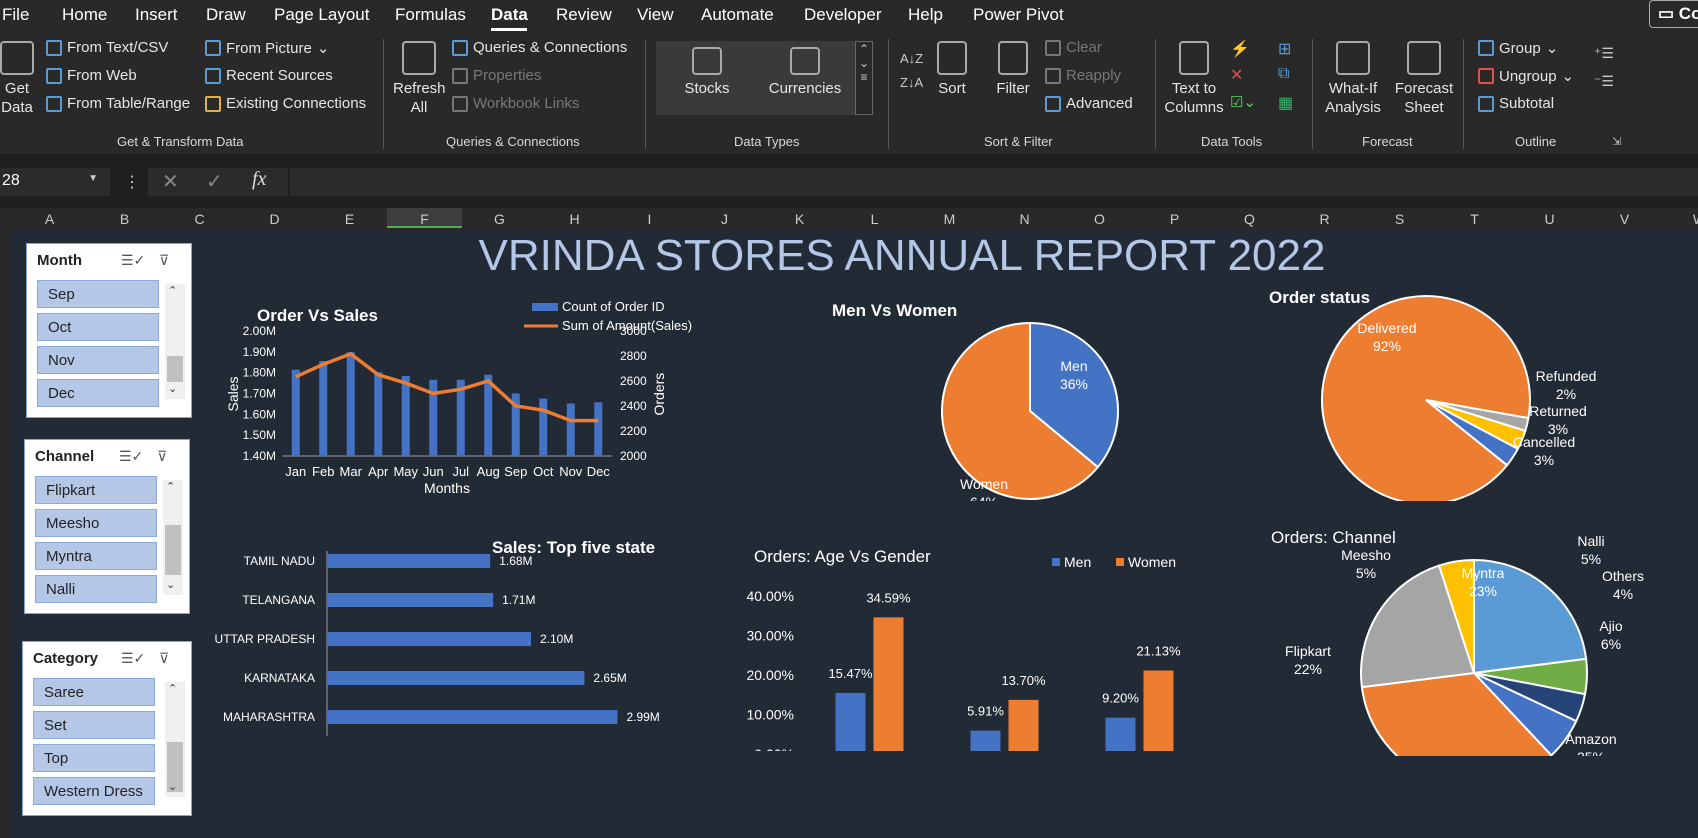  I want to click on column-header-r: R, so click(1324, 219).